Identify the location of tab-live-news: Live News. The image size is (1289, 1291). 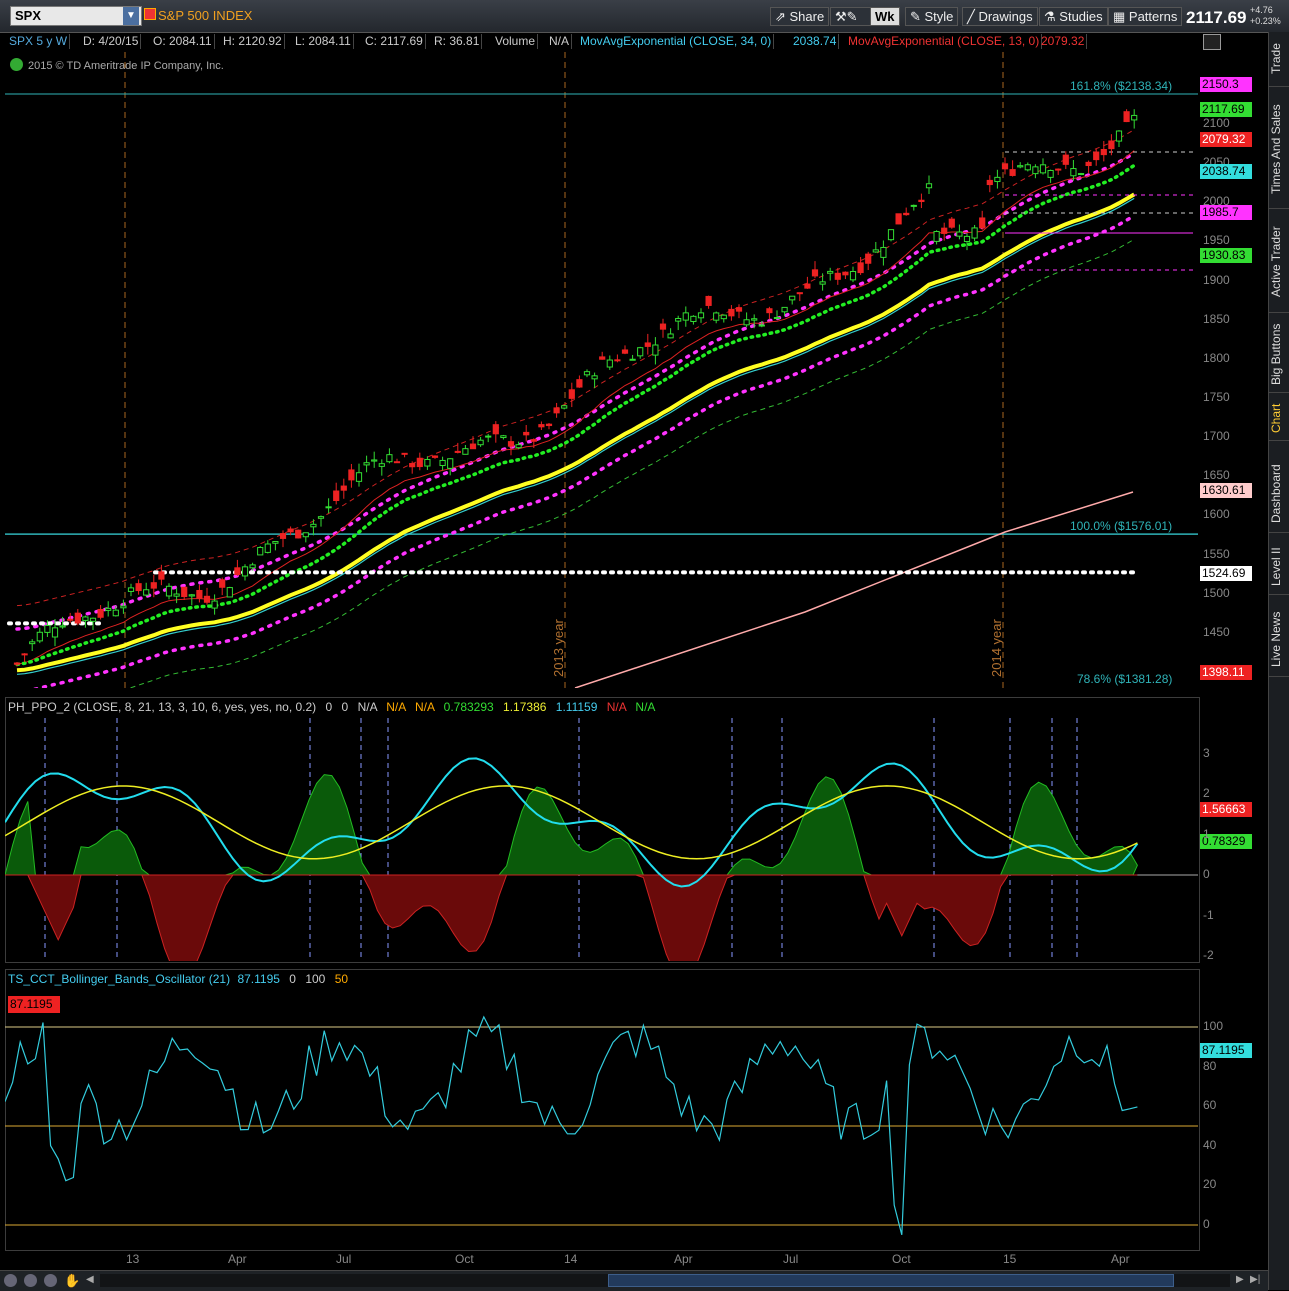
(1279, 639).